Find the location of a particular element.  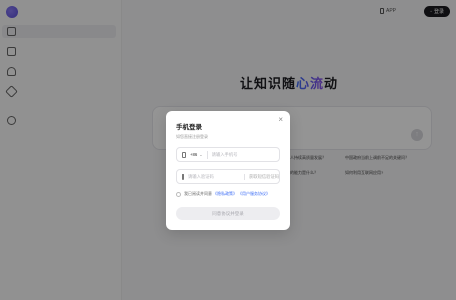

user-agreement-link: 《用户服务协议》 is located at coordinates (254, 194).